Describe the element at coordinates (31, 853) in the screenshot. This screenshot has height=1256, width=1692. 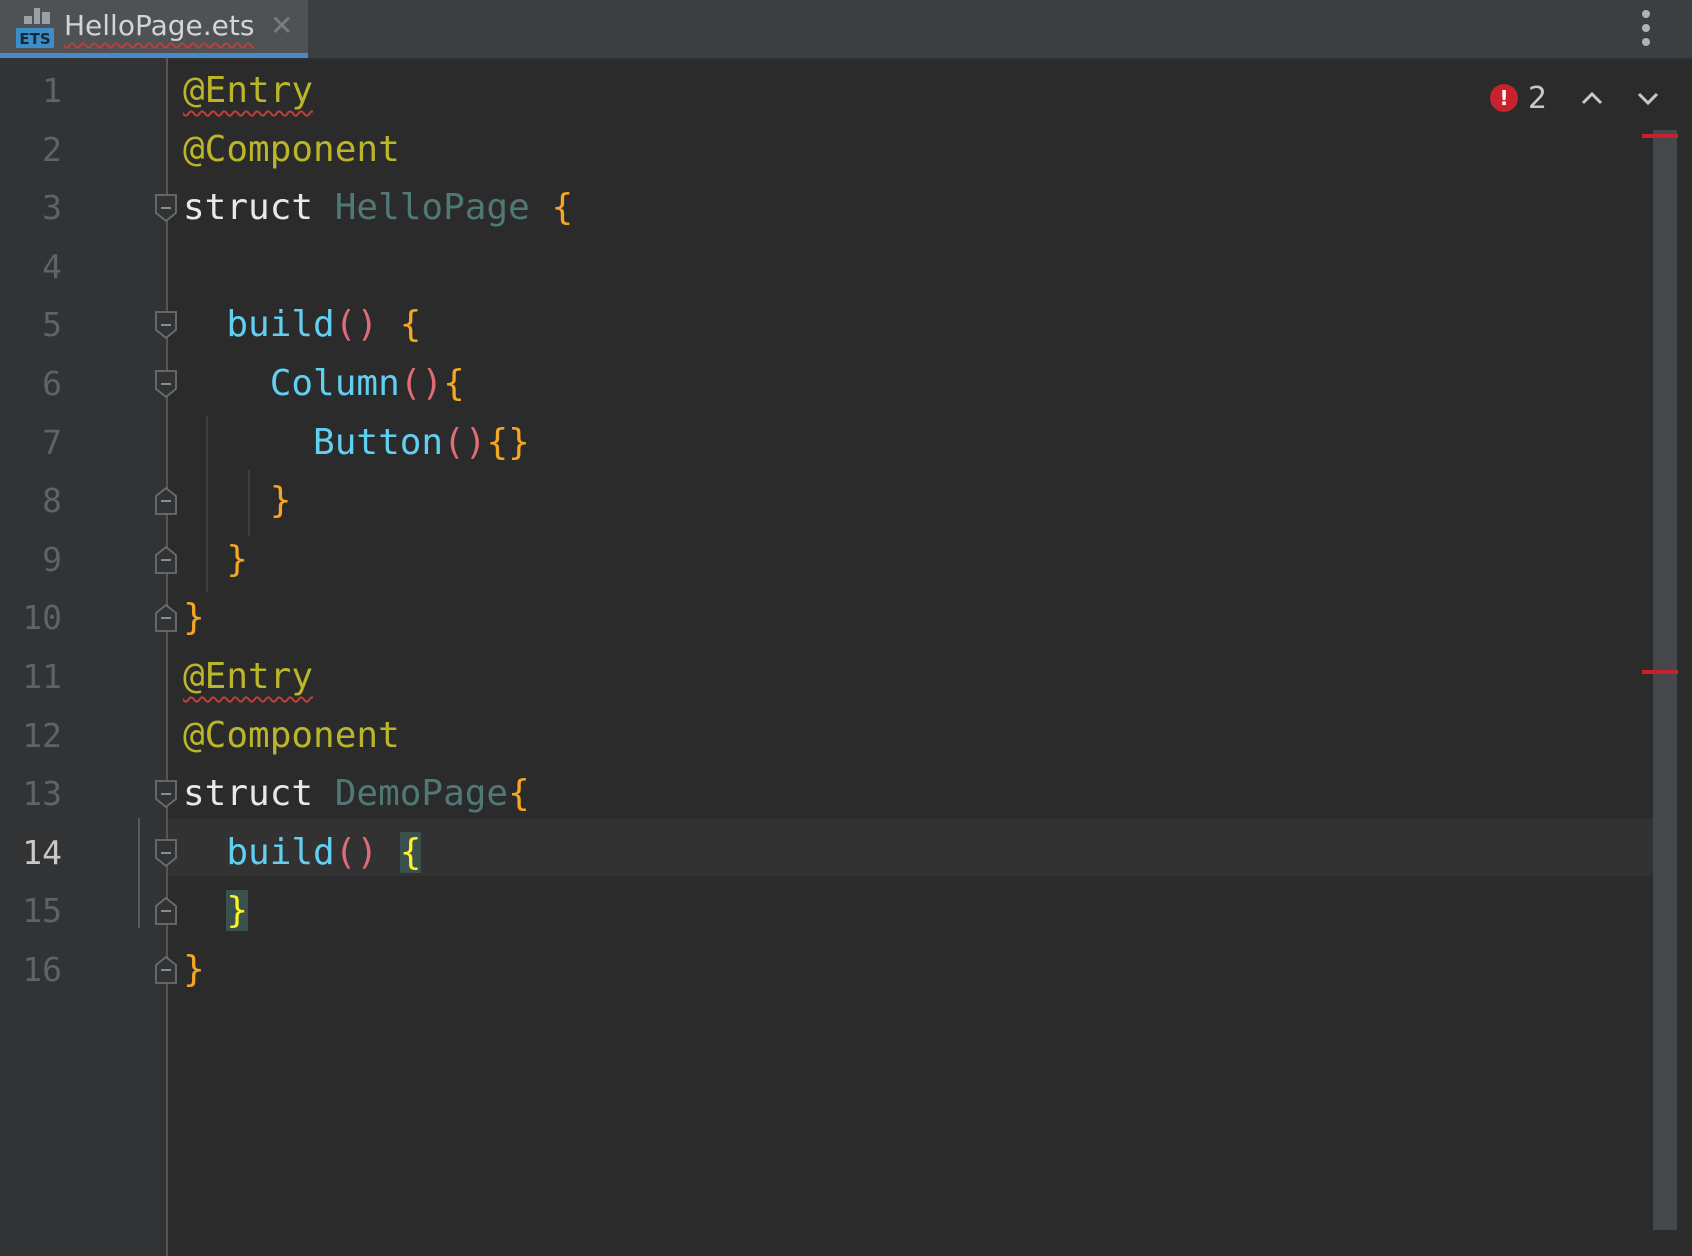
I see `line-number: 14` at that location.